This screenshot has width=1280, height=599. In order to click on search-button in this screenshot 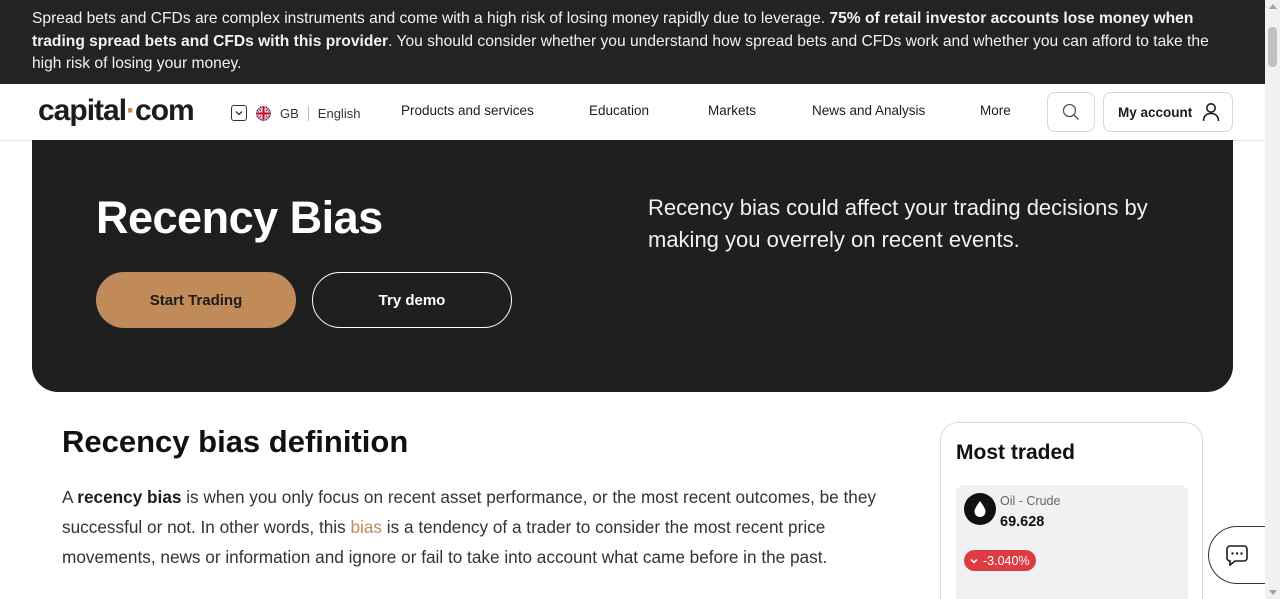, I will do `click(1071, 112)`.